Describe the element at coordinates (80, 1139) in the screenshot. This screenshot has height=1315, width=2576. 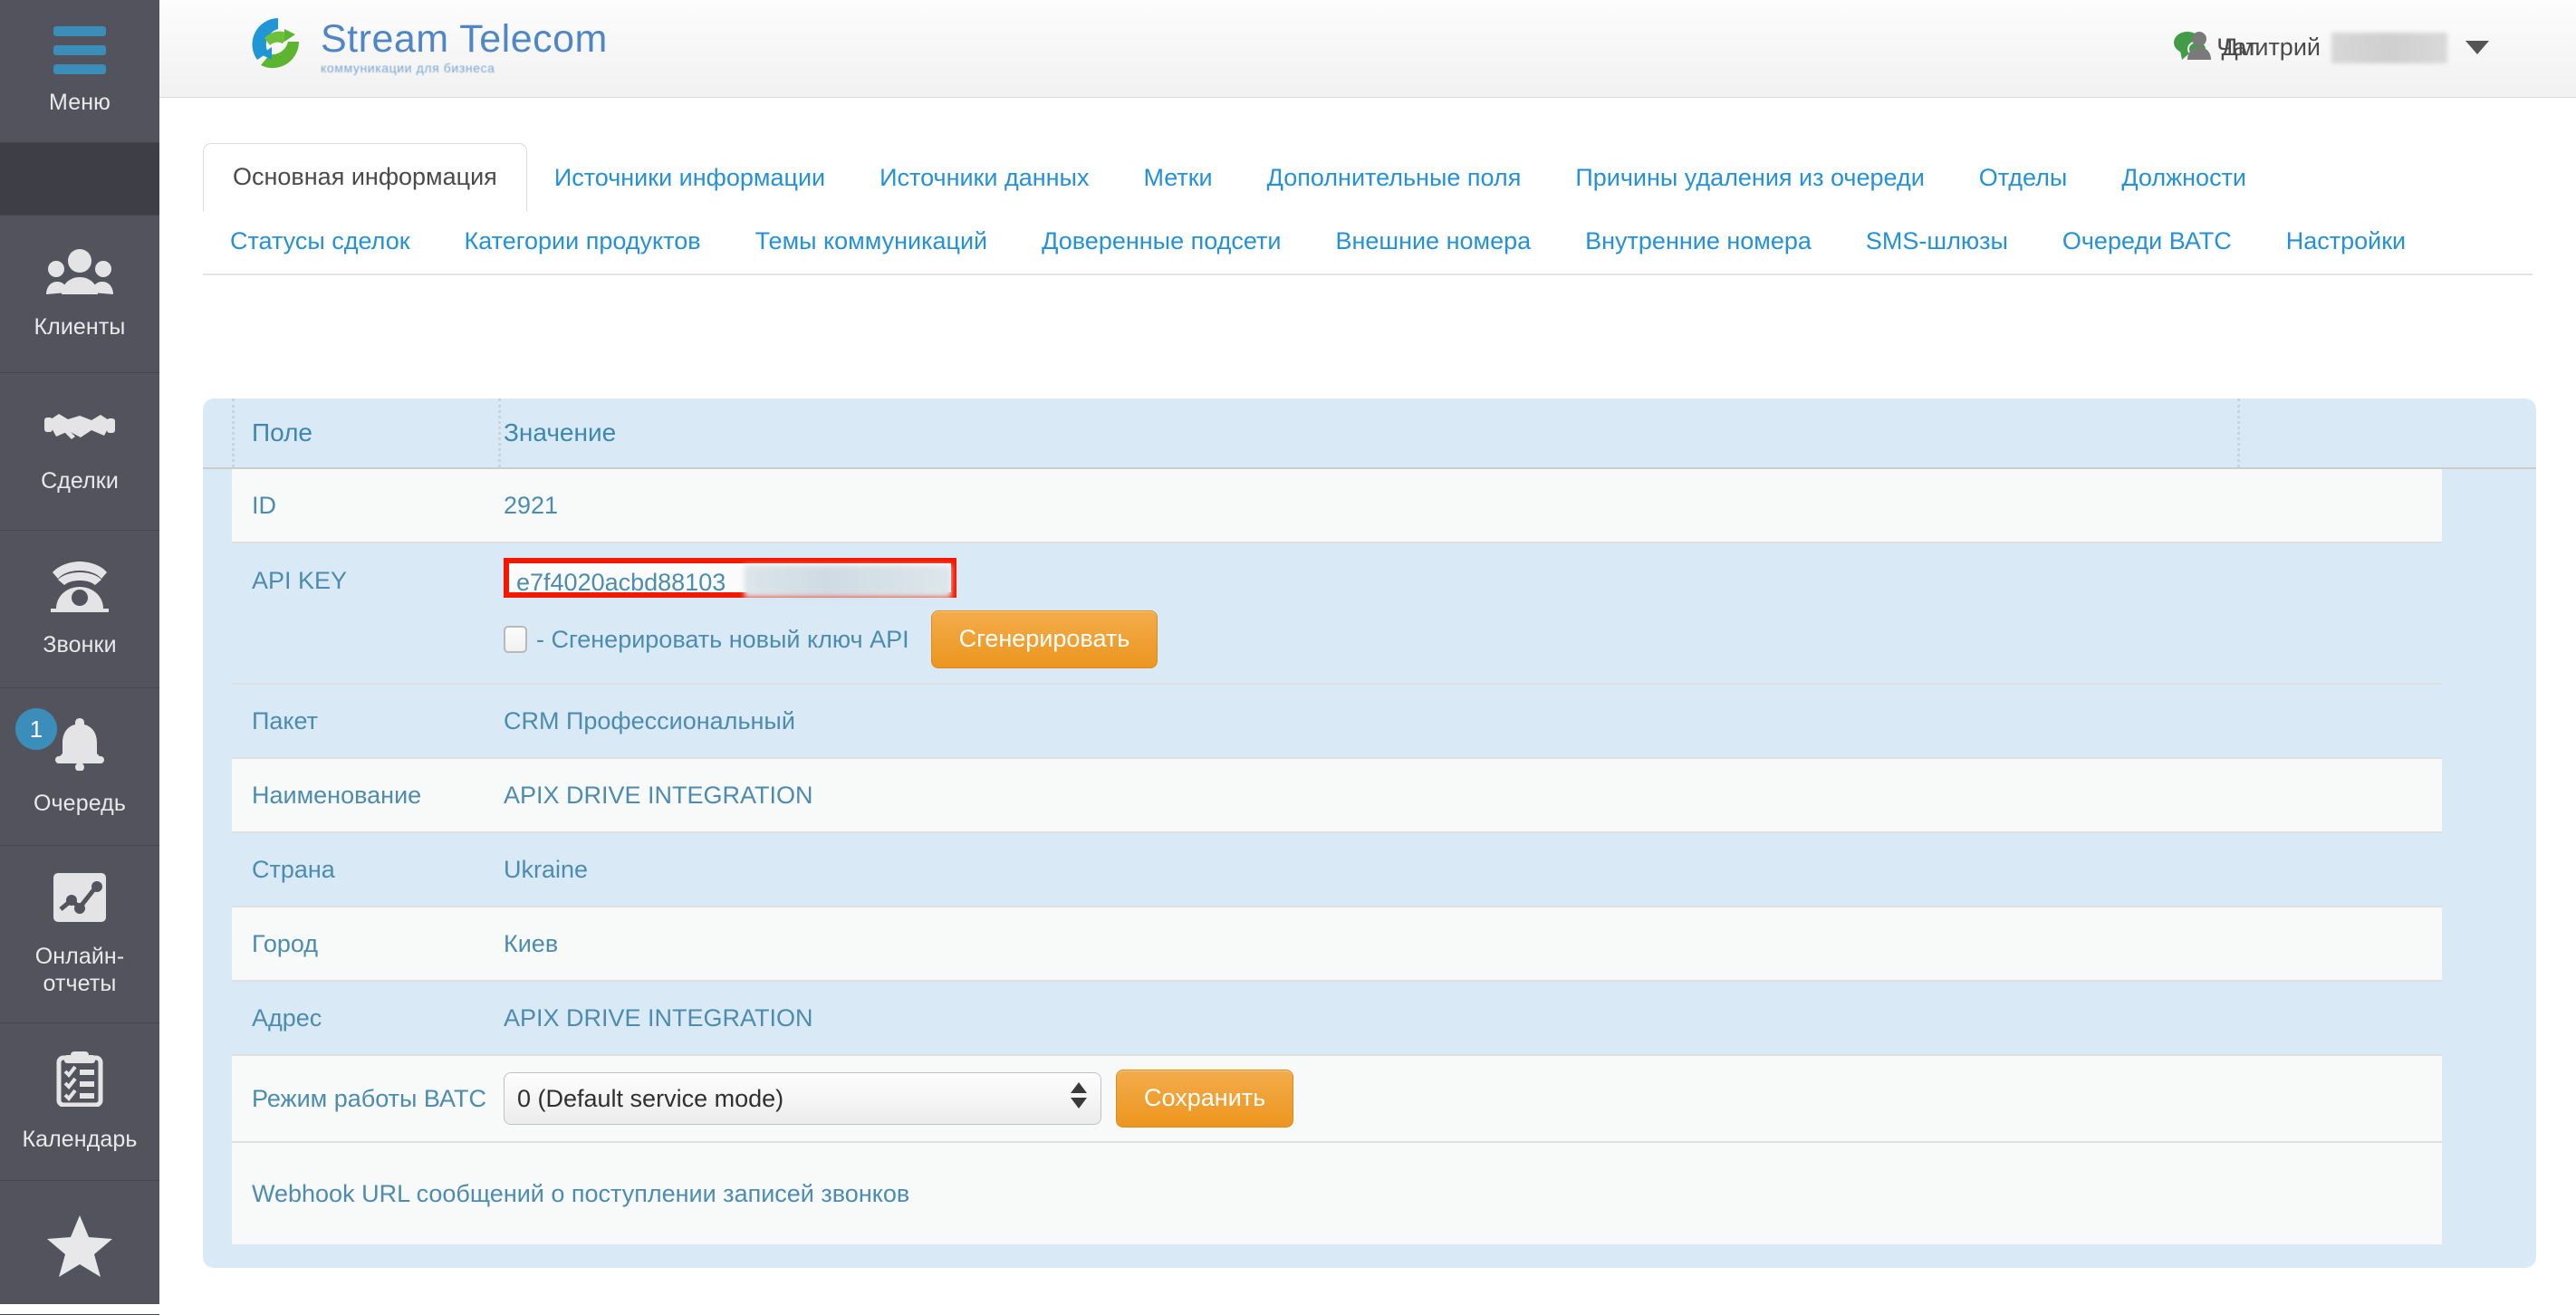
I see `sidebar-item-label: Календарь` at that location.